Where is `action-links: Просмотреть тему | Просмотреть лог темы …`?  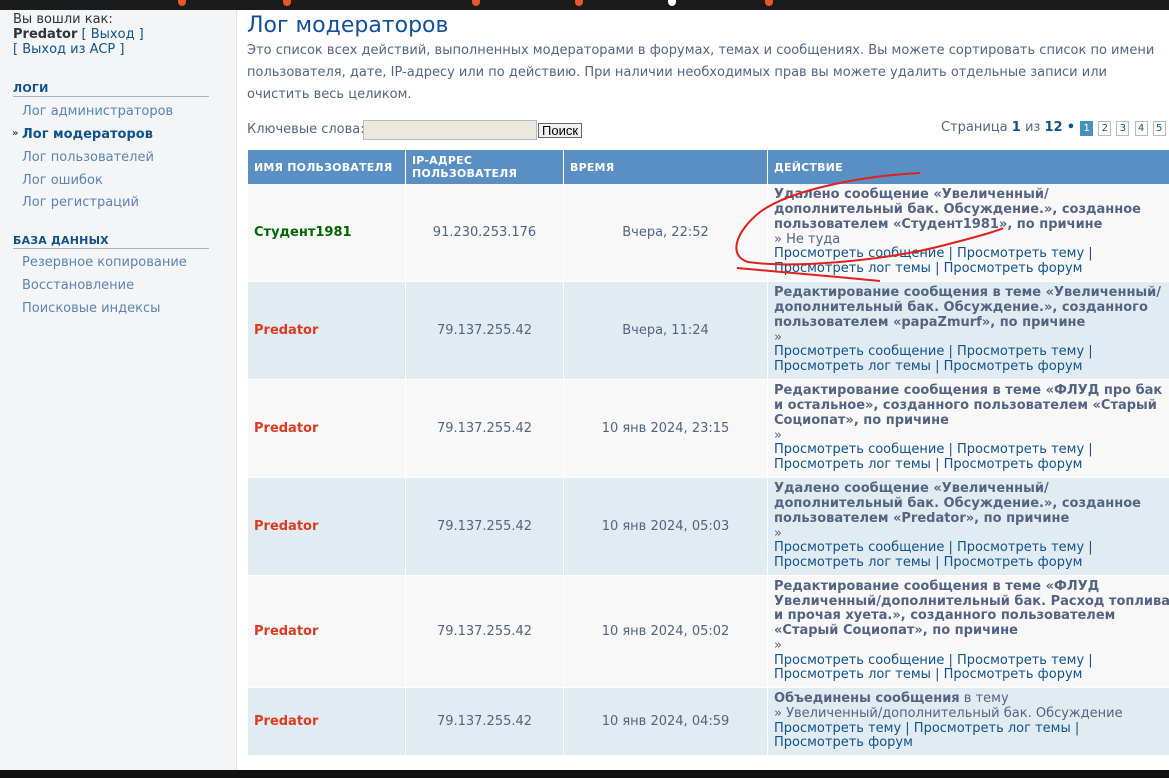 action-links: Просмотреть тему | Просмотреть лог темы … is located at coordinates (971, 736).